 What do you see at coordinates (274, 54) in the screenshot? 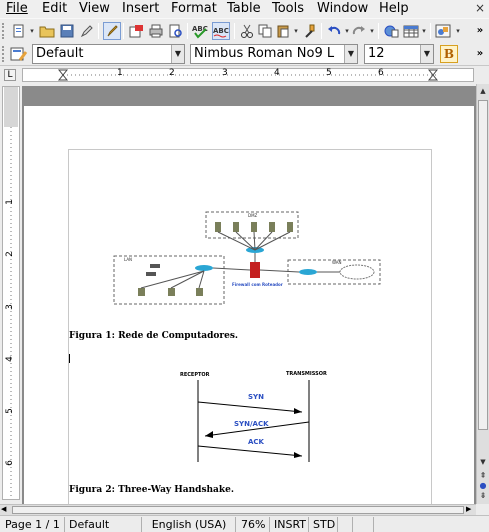
I see `font-name-combo: Nimbus Roman No9 L ▼` at bounding box center [274, 54].